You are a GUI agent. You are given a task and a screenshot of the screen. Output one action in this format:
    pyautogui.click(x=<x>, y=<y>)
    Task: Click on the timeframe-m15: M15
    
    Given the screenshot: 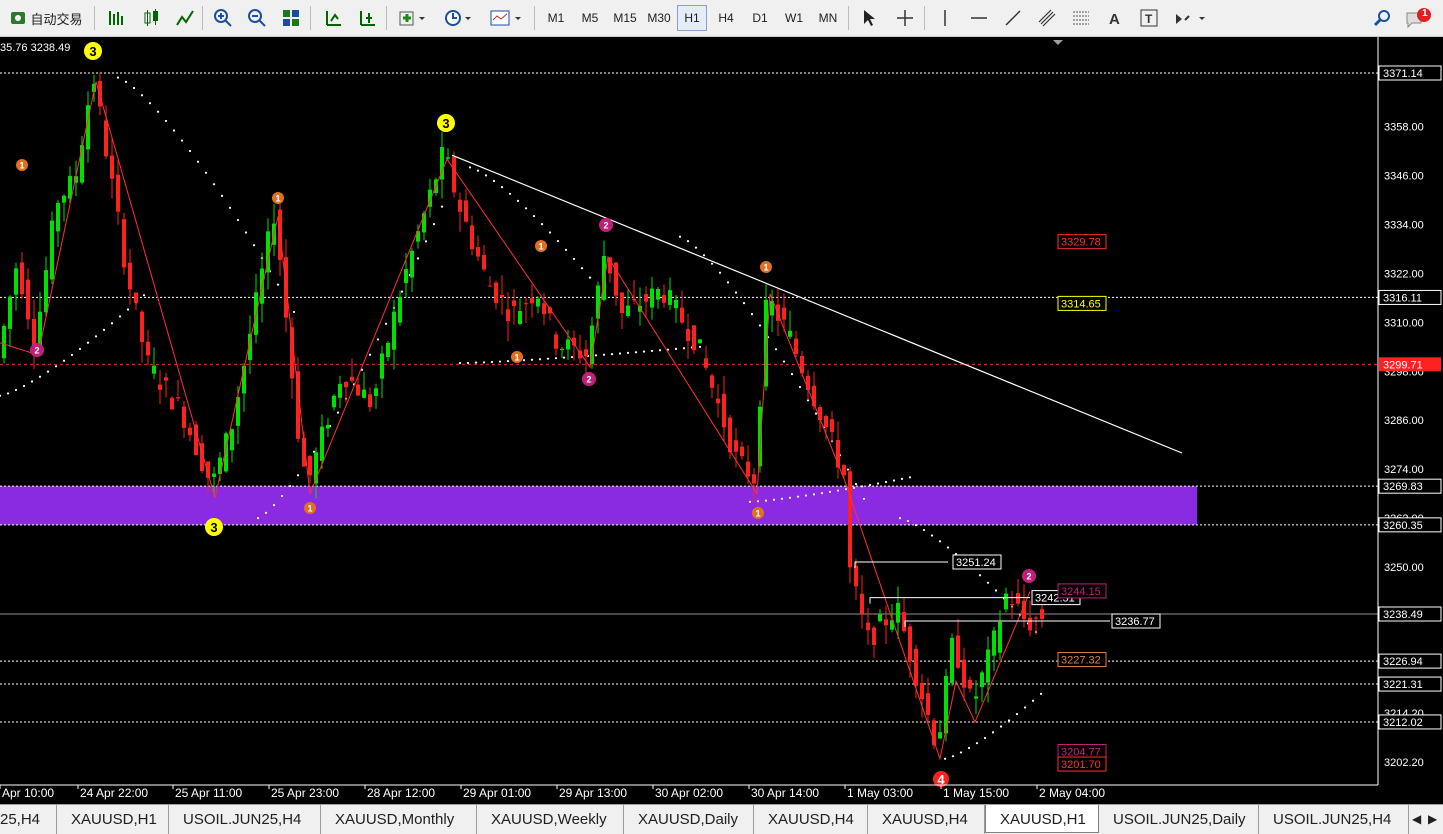 What is the action you would take?
    pyautogui.click(x=625, y=18)
    